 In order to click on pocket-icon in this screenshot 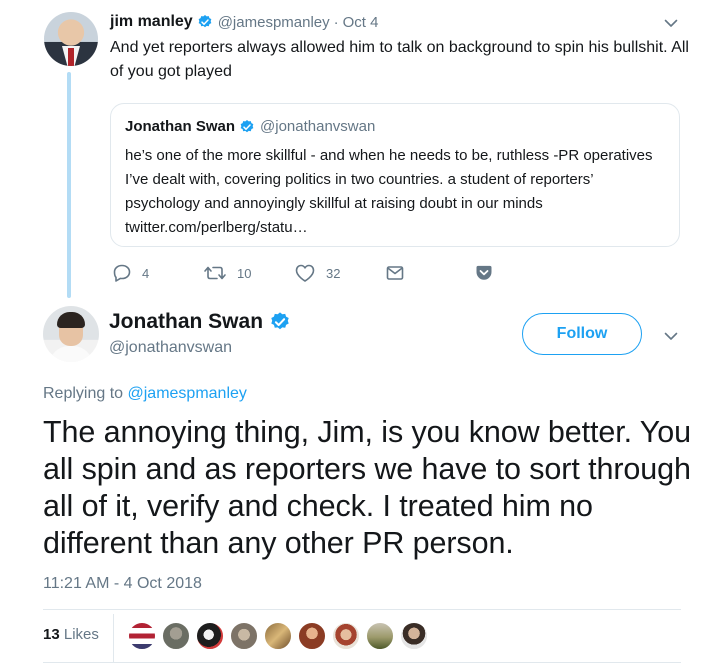, I will do `click(484, 272)`.